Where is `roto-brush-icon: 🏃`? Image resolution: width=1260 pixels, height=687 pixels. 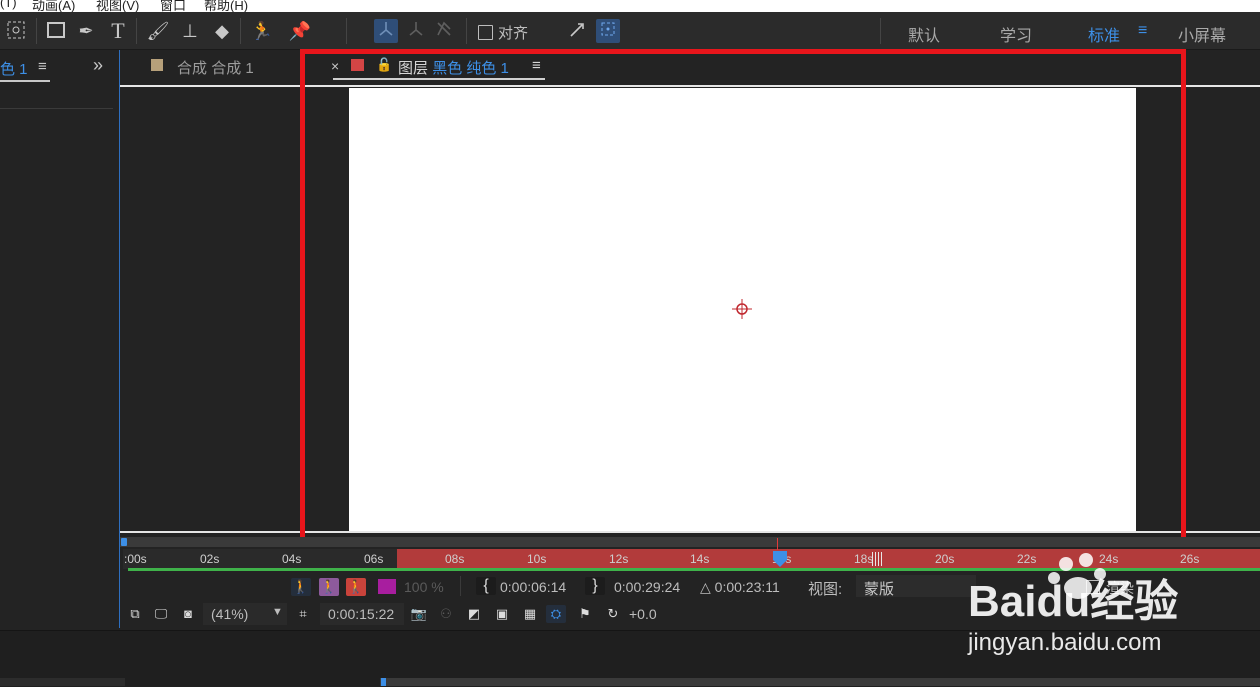
roto-brush-icon: 🏃 is located at coordinates (262, 31).